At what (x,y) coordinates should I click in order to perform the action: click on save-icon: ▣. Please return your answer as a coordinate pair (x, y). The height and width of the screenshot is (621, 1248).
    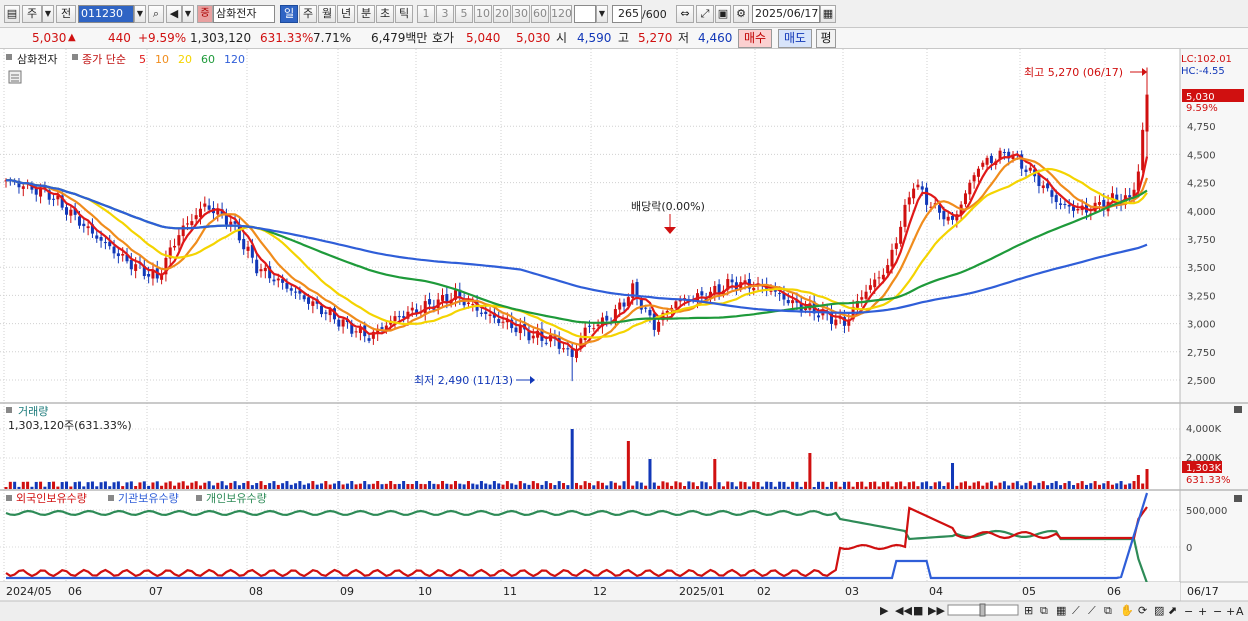
    Looking at the image, I should click on (723, 14).